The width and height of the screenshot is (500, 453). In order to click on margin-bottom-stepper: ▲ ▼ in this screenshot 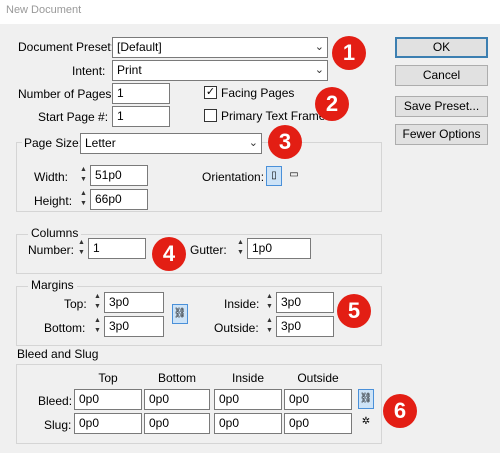, I will do `click(97, 326)`.